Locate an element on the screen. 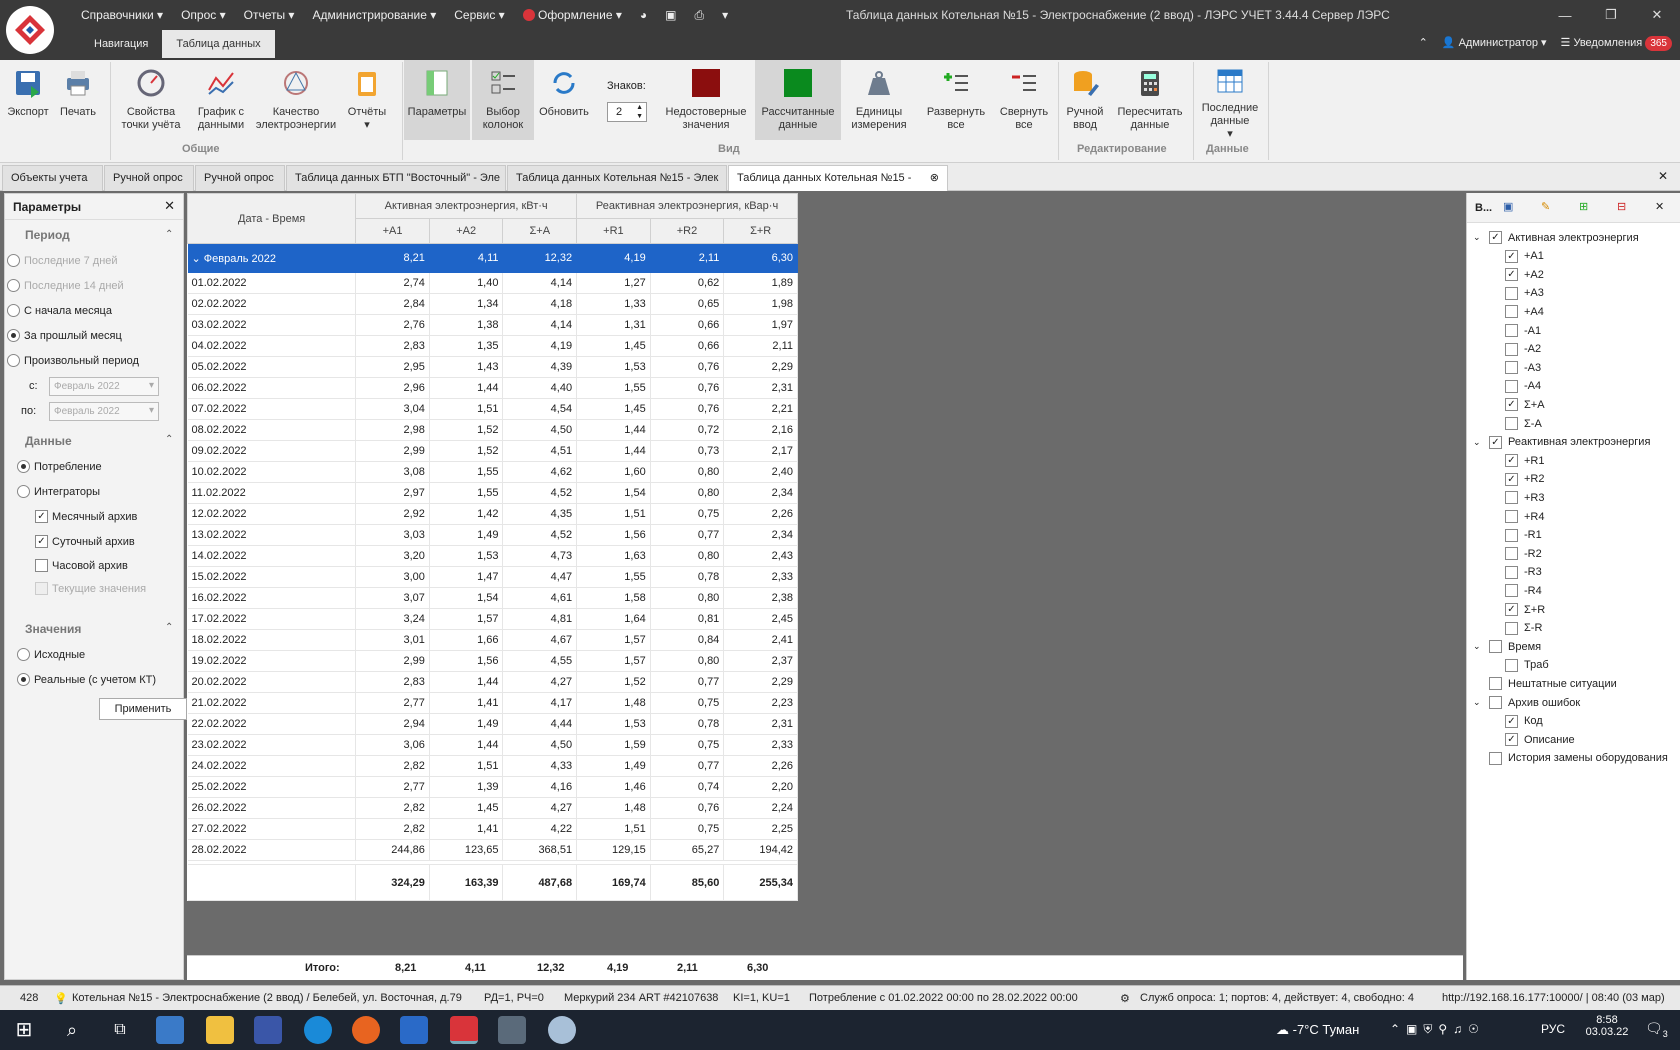 This screenshot has width=1680, height=1050. table-row: 18.02.2022 3,01 1,66 4,67 1,57 0,84 2,41 is located at coordinates (492, 640).